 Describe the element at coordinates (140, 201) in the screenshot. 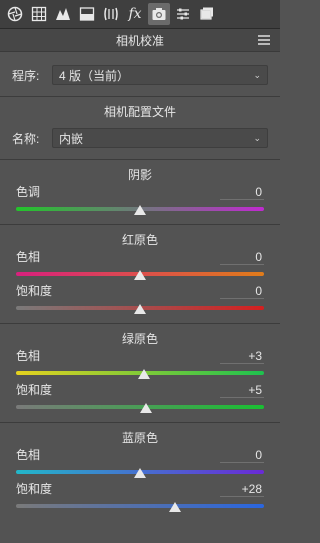

I see `shadows-tint-slider: 色调 0` at that location.